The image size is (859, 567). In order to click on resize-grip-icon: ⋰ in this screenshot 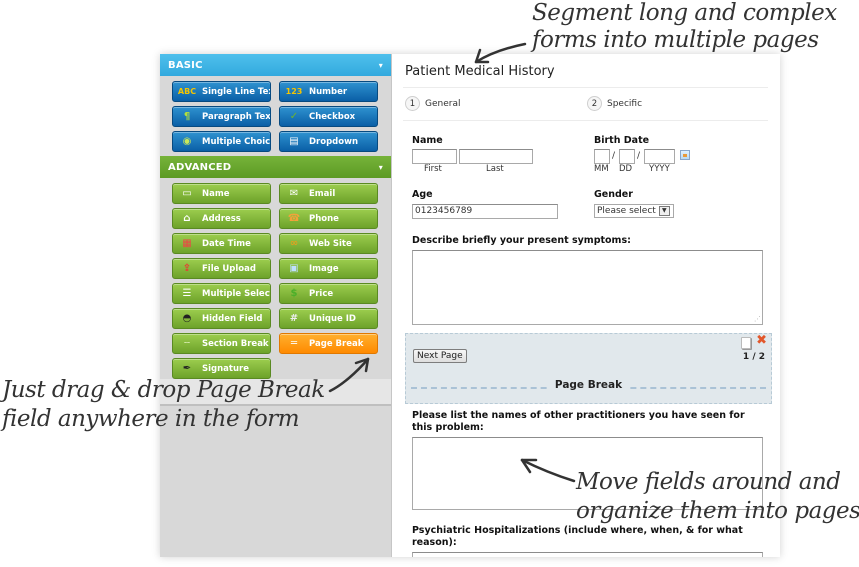, I will do `click(757, 319)`.